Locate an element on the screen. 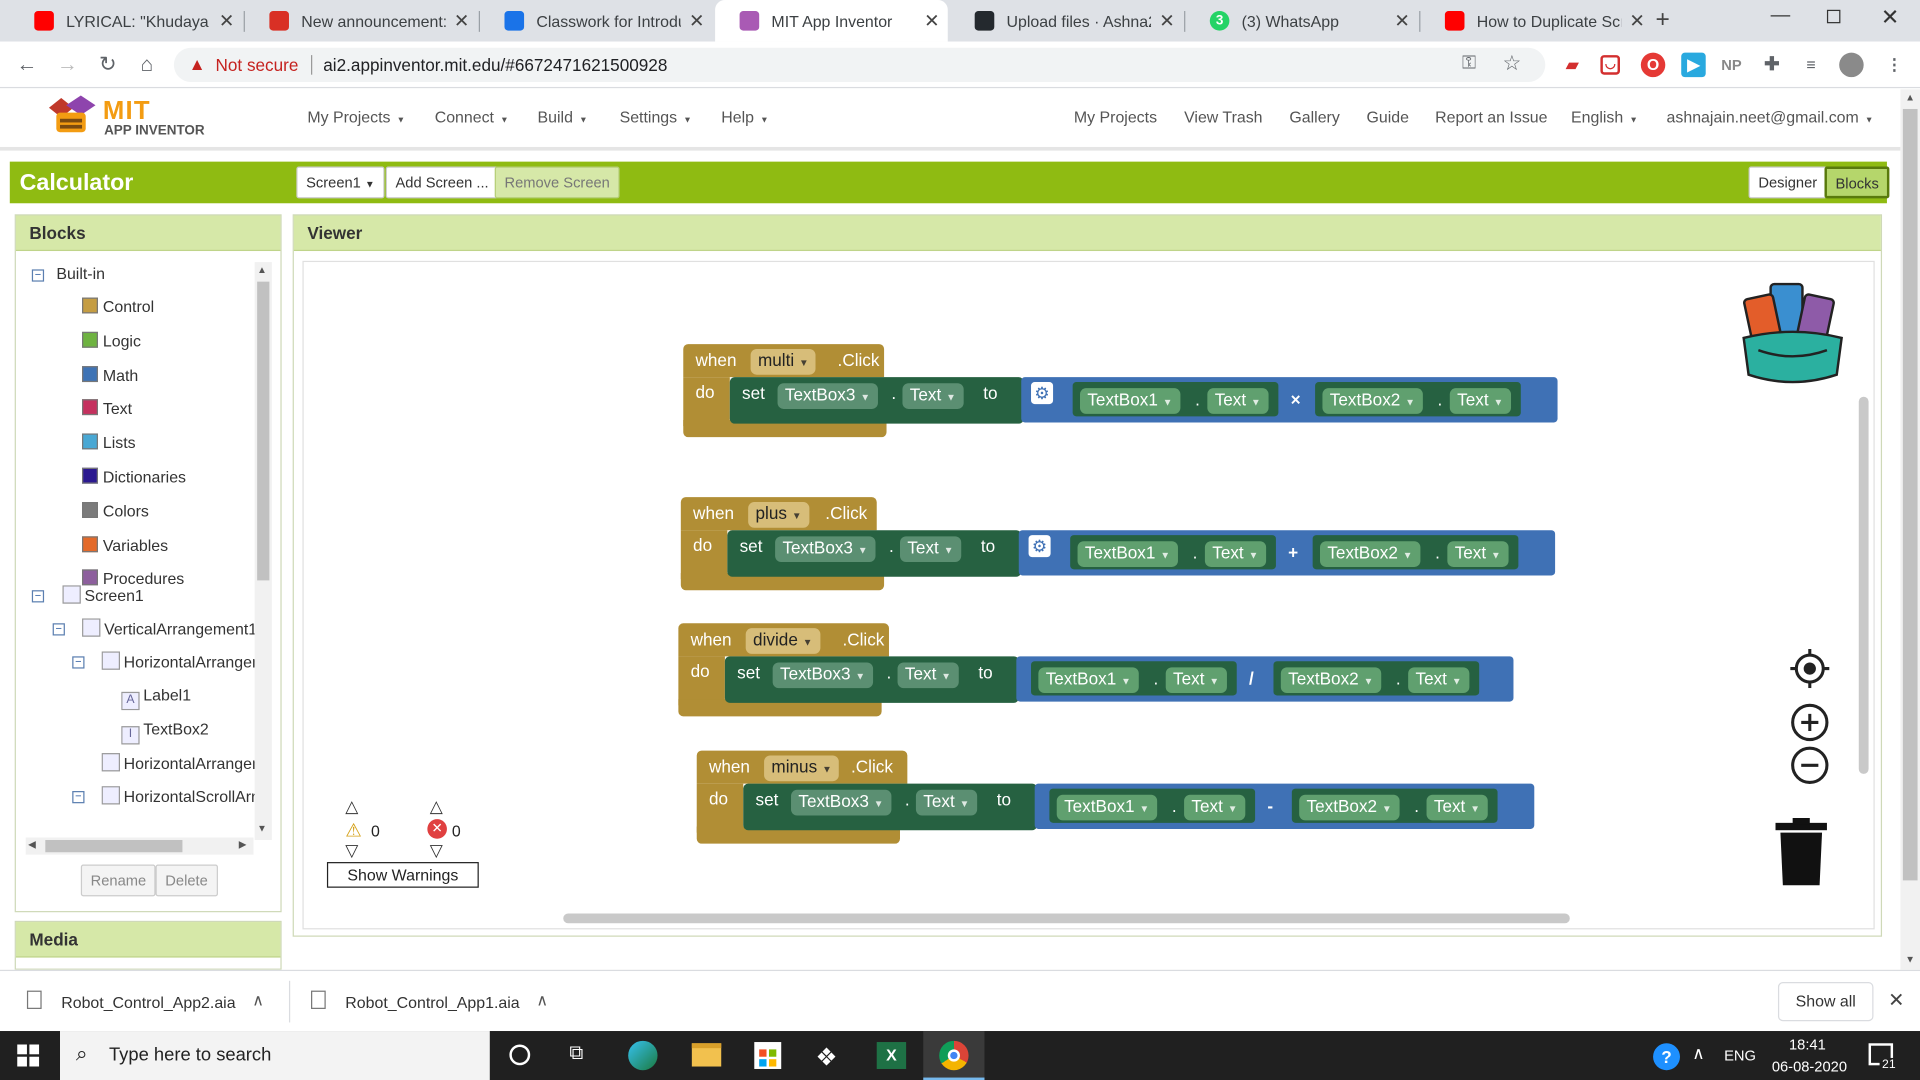 Image resolution: width=1920 pixels, height=1080 pixels. browser-tab: Upload files · Ashna23/✕ is located at coordinates (1066, 21).